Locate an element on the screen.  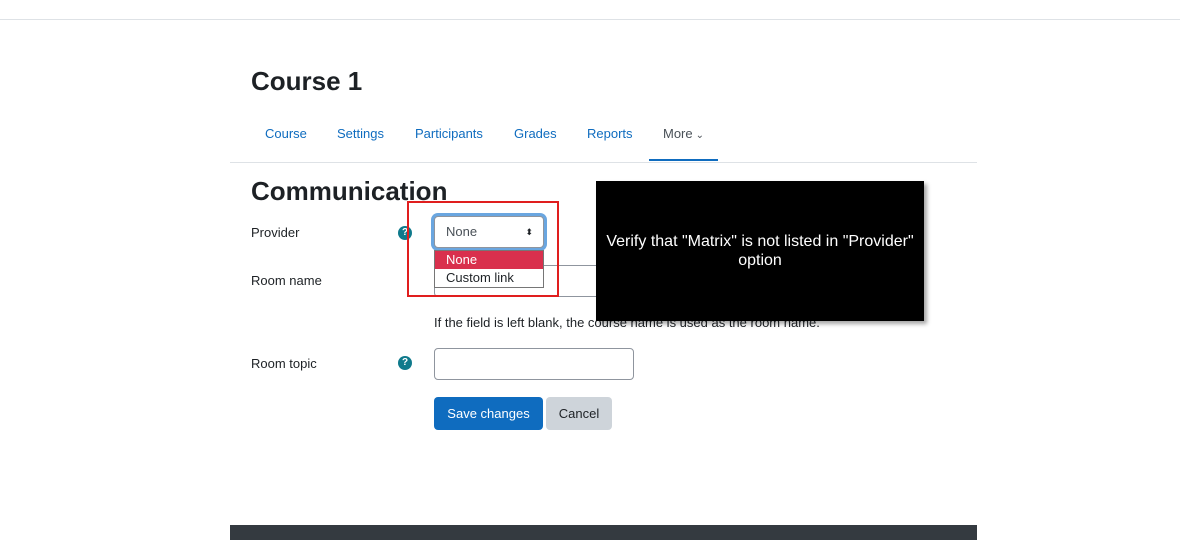
sort-arrows-icon: ⬍ is located at coordinates (529, 232).